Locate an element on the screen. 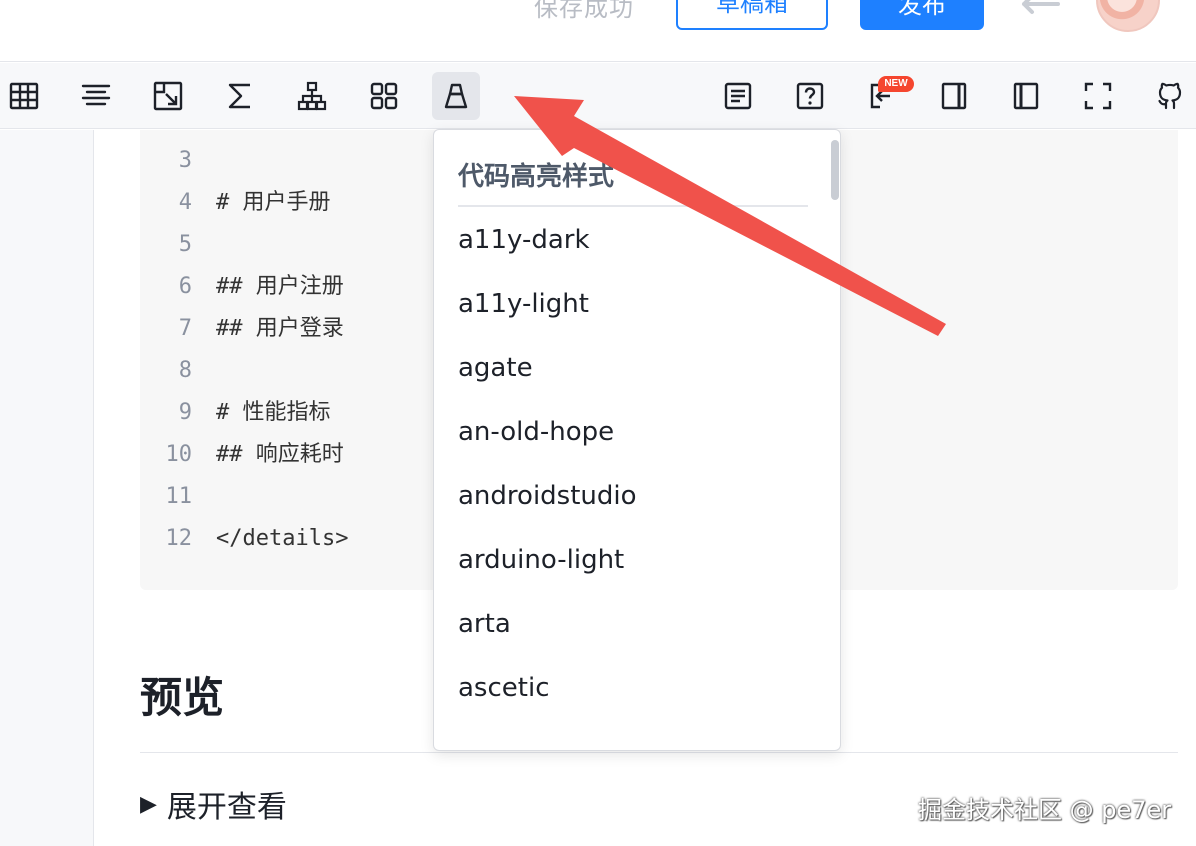 Image resolution: width=1196 pixels, height=846 pixels. theme-option: agate is located at coordinates (495, 368).